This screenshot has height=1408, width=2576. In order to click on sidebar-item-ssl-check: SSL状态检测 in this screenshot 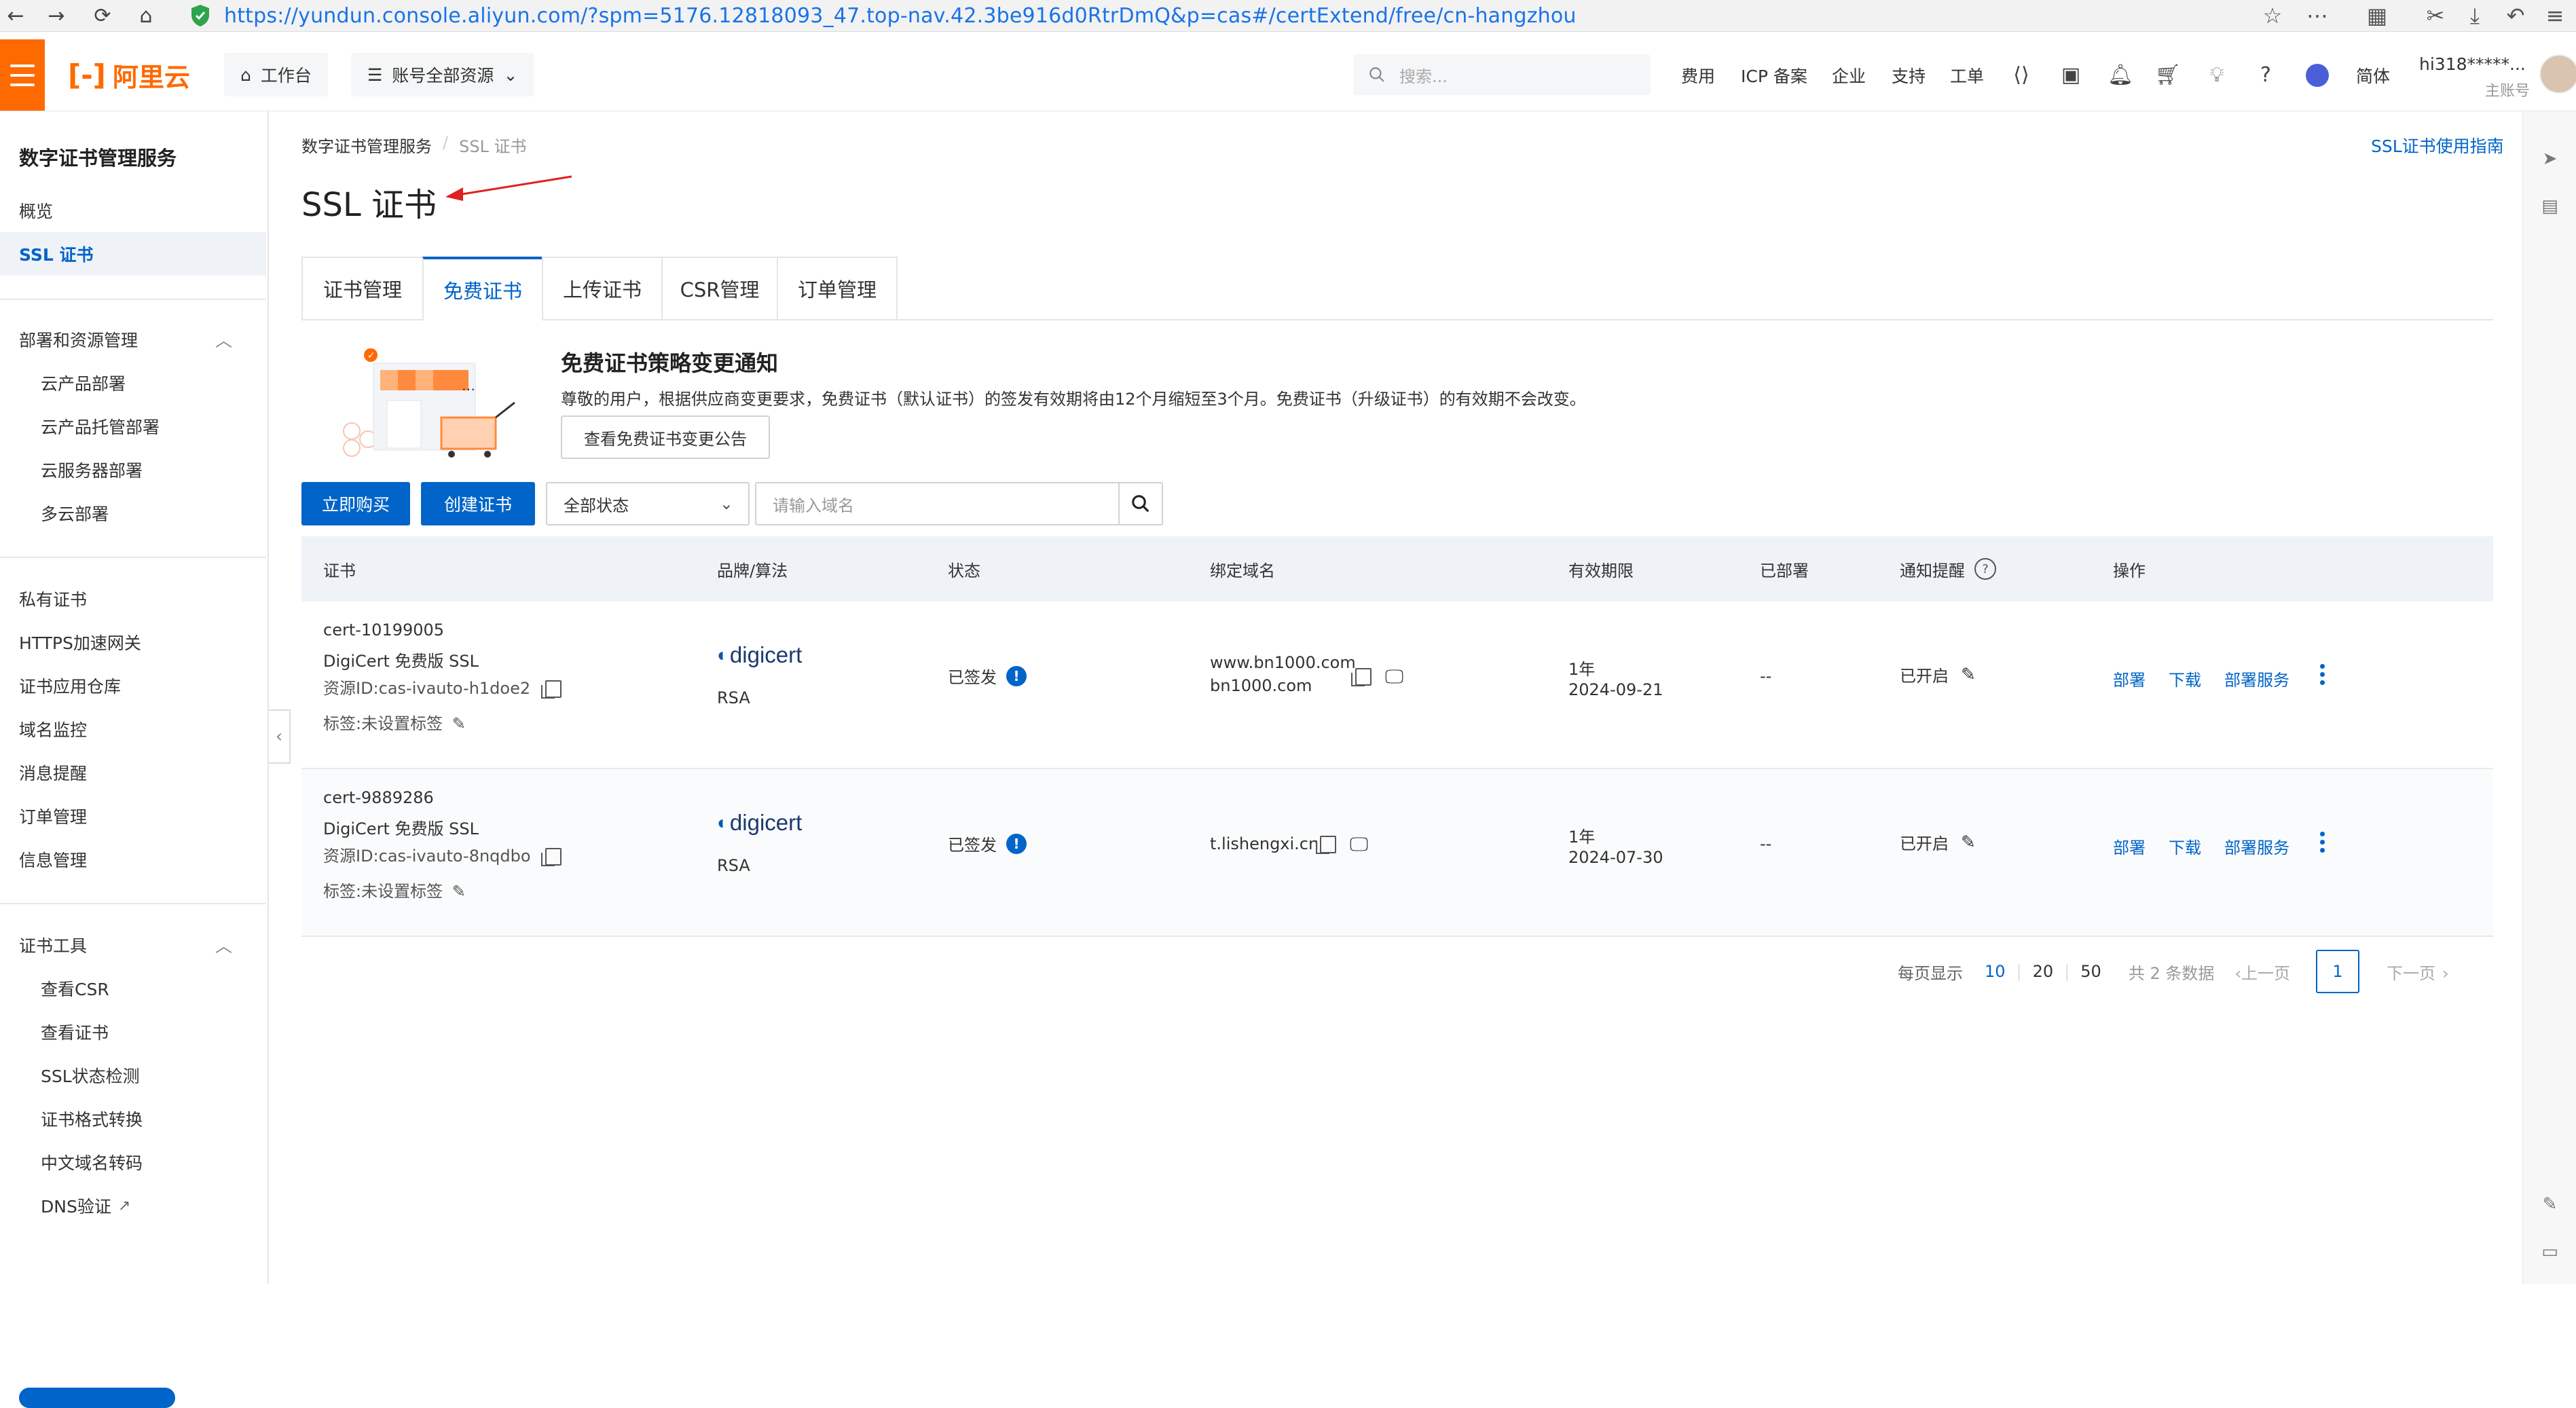, I will do `click(133, 1075)`.